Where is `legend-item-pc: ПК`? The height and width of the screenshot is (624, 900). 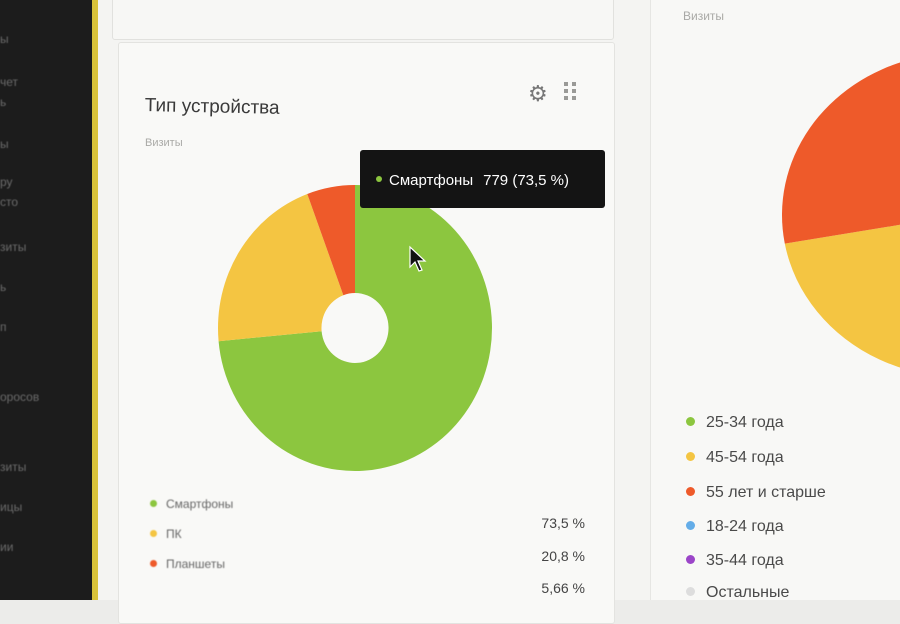 legend-item-pc: ПК is located at coordinates (166, 534).